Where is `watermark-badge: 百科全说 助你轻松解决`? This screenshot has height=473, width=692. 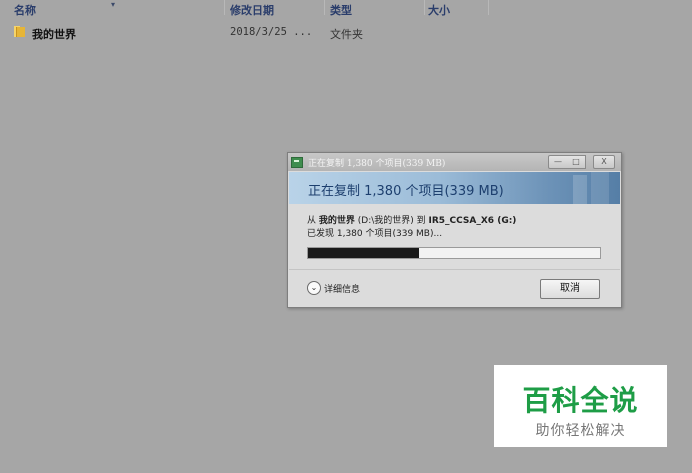
watermark-badge: 百科全说 助你轻松解决 is located at coordinates (580, 406).